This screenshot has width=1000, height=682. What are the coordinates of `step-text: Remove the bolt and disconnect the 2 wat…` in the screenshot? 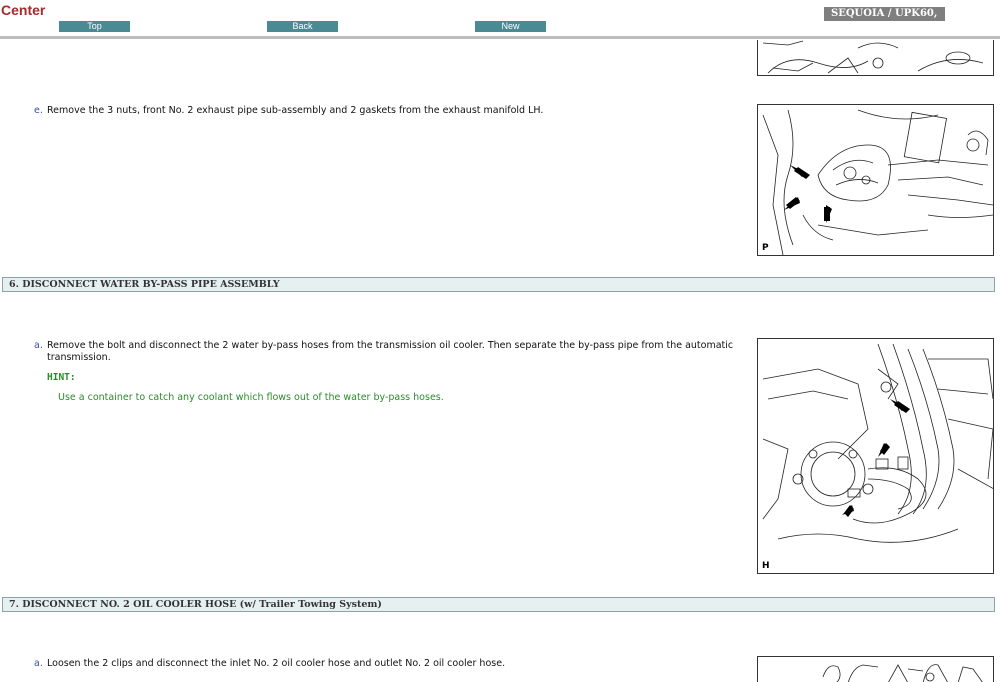 It's located at (397, 351).